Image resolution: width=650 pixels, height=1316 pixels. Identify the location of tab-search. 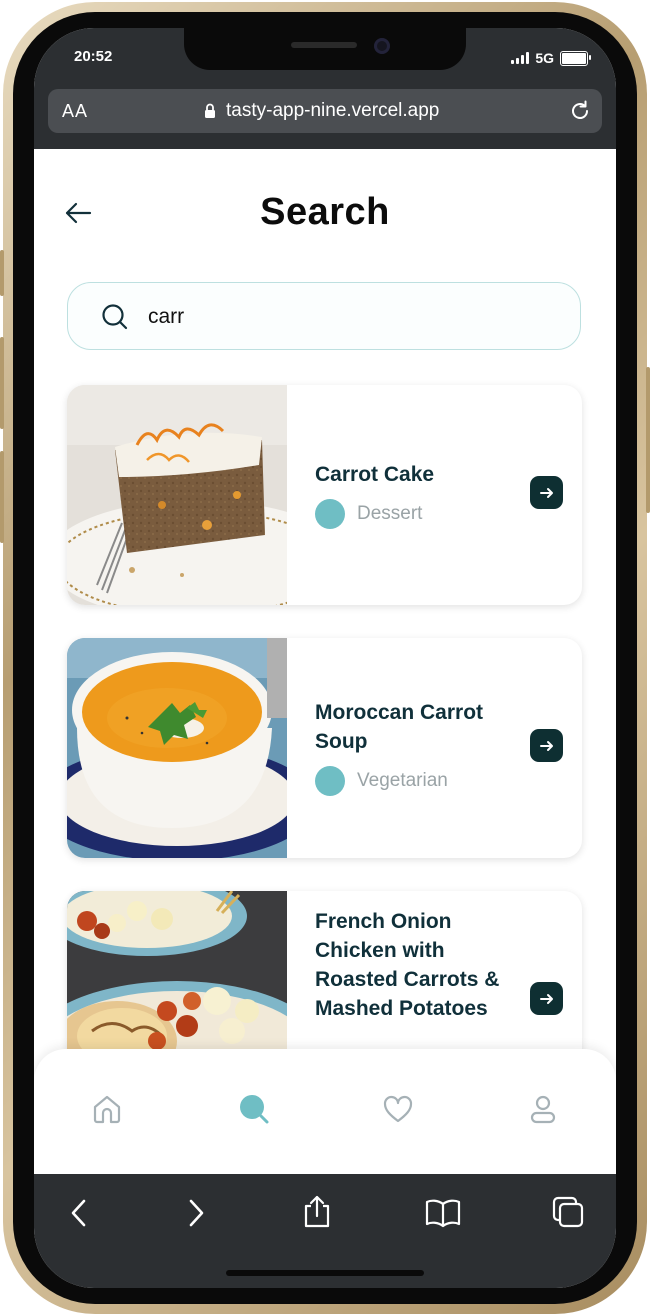
(254, 1109).